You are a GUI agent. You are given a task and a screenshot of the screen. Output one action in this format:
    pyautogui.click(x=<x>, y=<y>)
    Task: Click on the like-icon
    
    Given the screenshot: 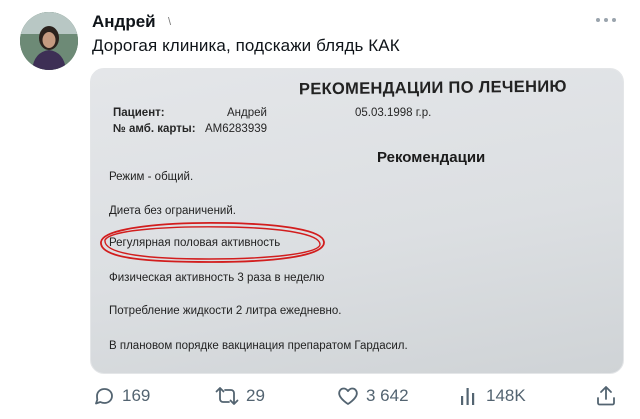 What is the action you would take?
    pyautogui.click(x=348, y=396)
    